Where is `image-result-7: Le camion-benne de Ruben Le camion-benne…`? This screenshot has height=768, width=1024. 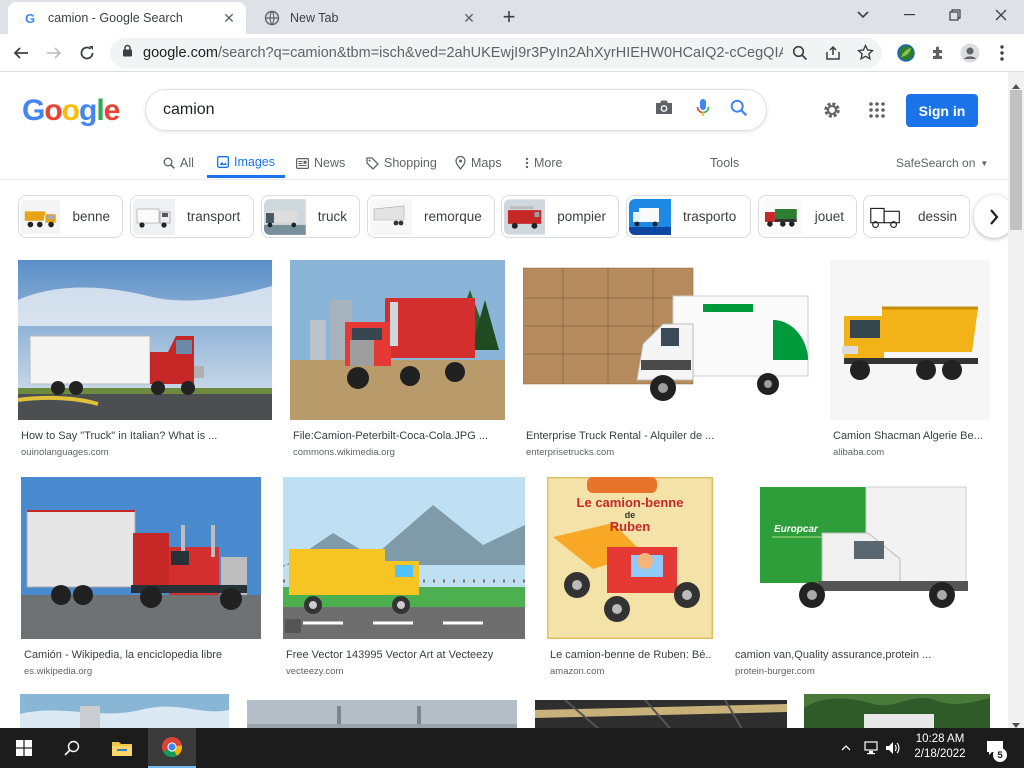 image-result-7: Le camion-benne de Ruben Le camion-benne… is located at coordinates (630, 577).